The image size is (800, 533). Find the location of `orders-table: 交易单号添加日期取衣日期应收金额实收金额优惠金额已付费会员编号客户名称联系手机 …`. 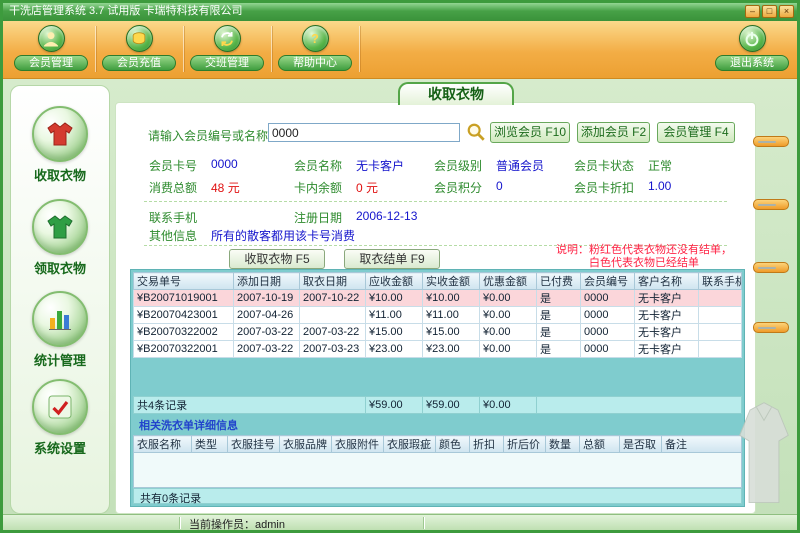

orders-table: 交易单号添加日期取衣日期应收金额实收金额优惠金额已付费会员编号客户名称联系手机 … is located at coordinates (437, 315).